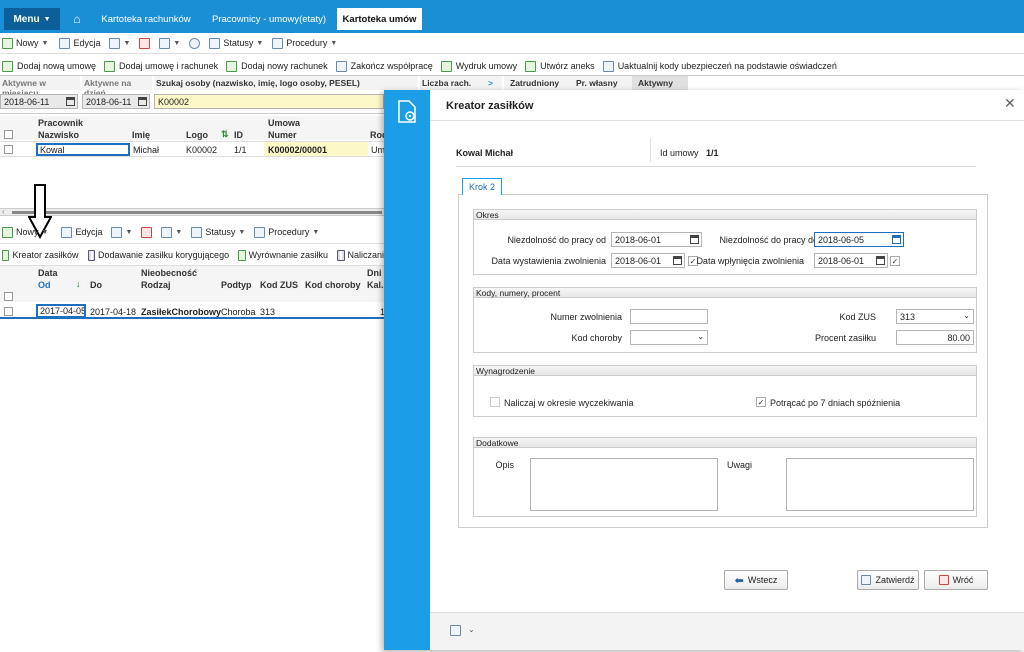  Describe the element at coordinates (236, 285) in the screenshot. I see `col-podtyp: Podtyp` at that location.